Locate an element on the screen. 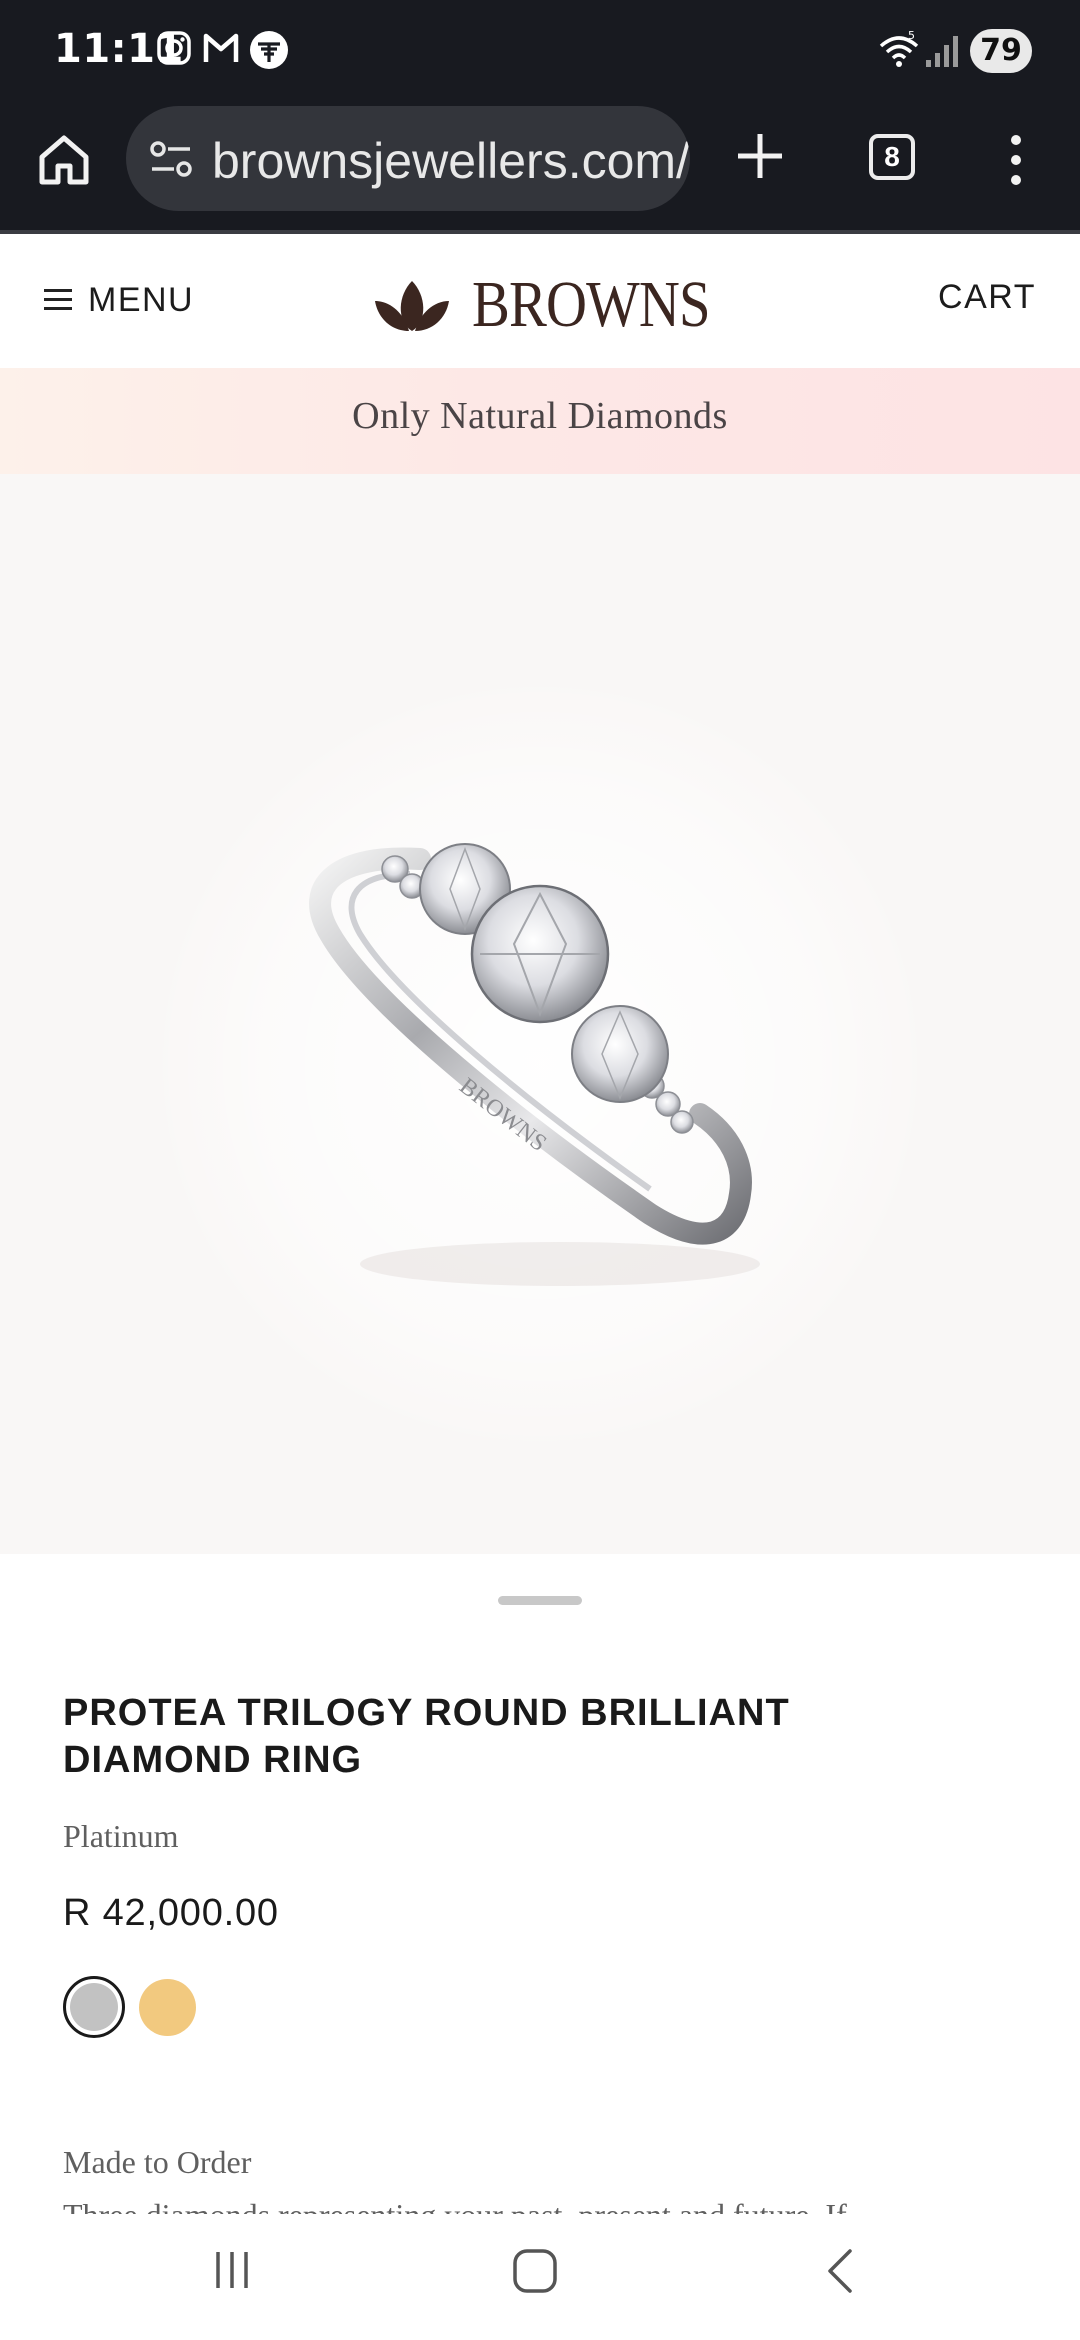  promo-text: Only Natural Diamonds is located at coordinates (540, 416).